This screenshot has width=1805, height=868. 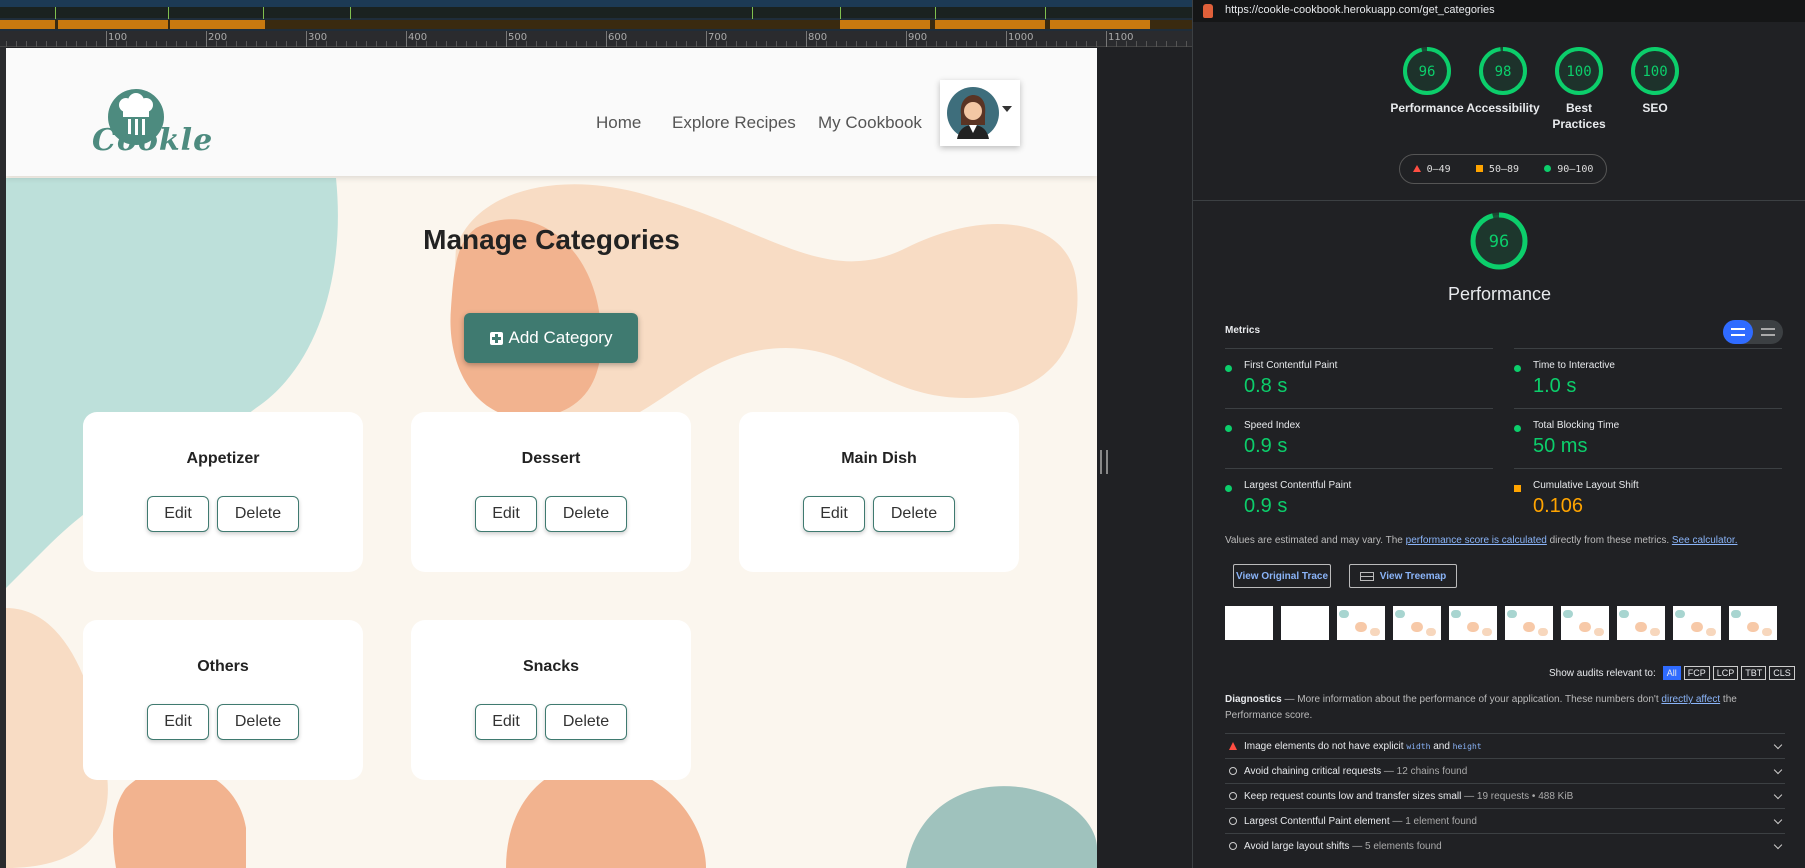 What do you see at coordinates (973, 113) in the screenshot?
I see `avatar` at bounding box center [973, 113].